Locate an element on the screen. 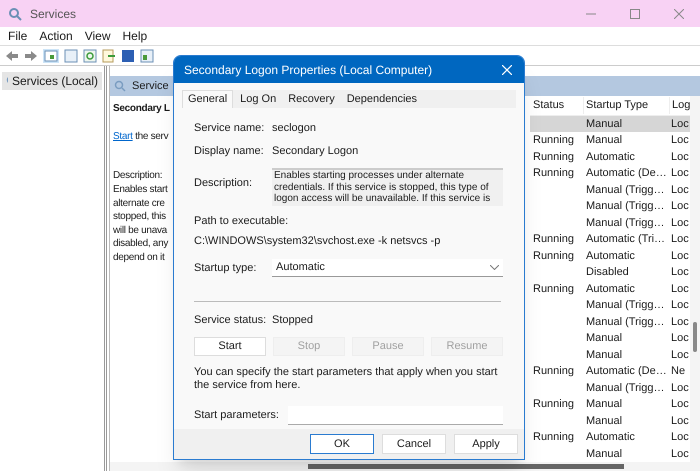 This screenshot has height=471, width=700. console-icon is located at coordinates (147, 55).